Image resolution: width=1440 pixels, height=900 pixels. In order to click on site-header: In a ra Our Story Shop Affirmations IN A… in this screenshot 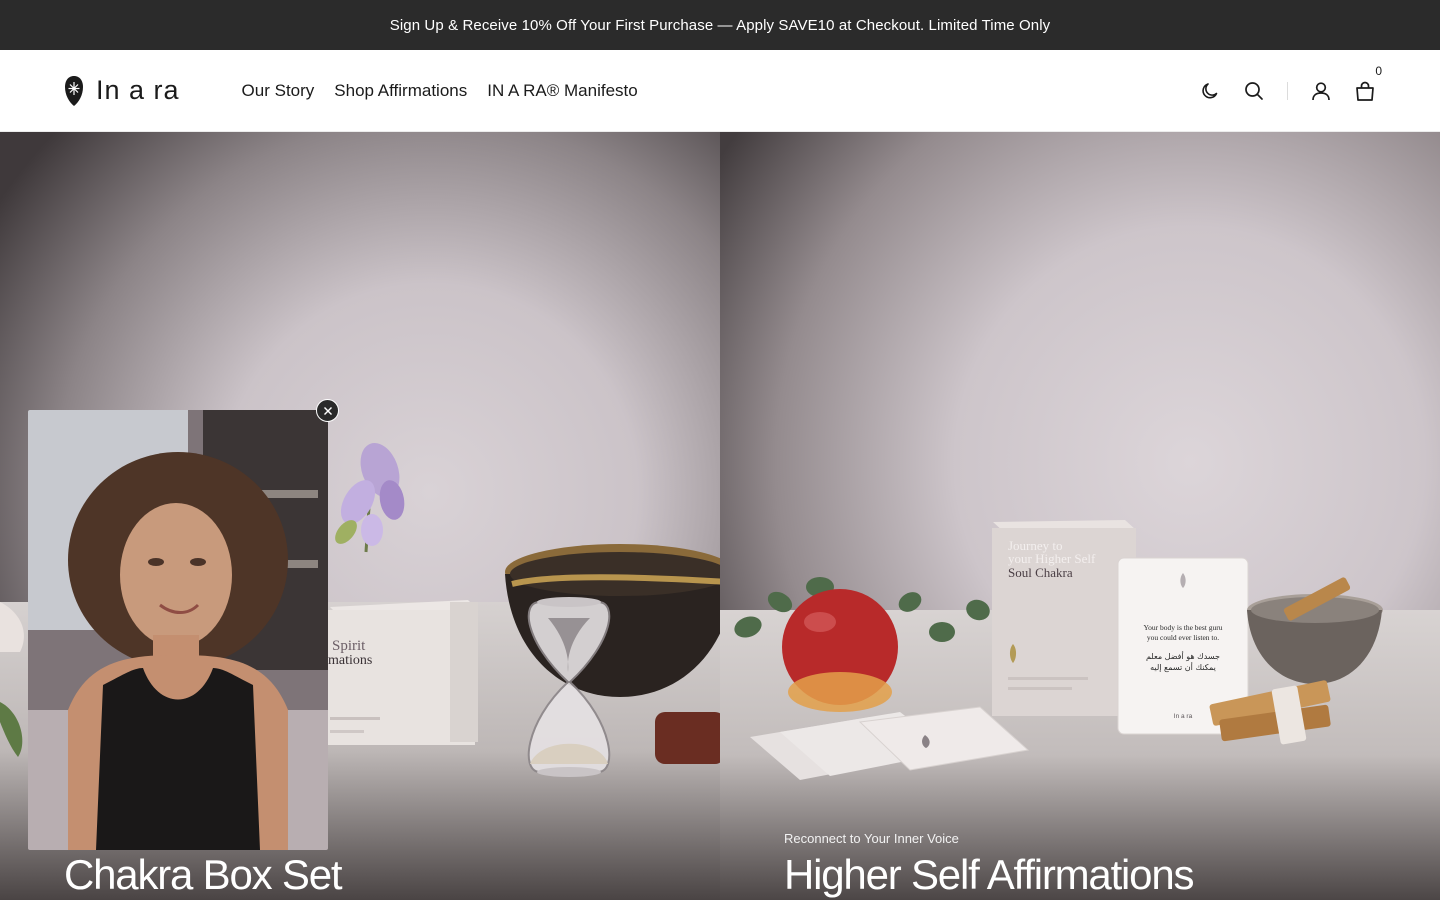, I will do `click(720, 91)`.